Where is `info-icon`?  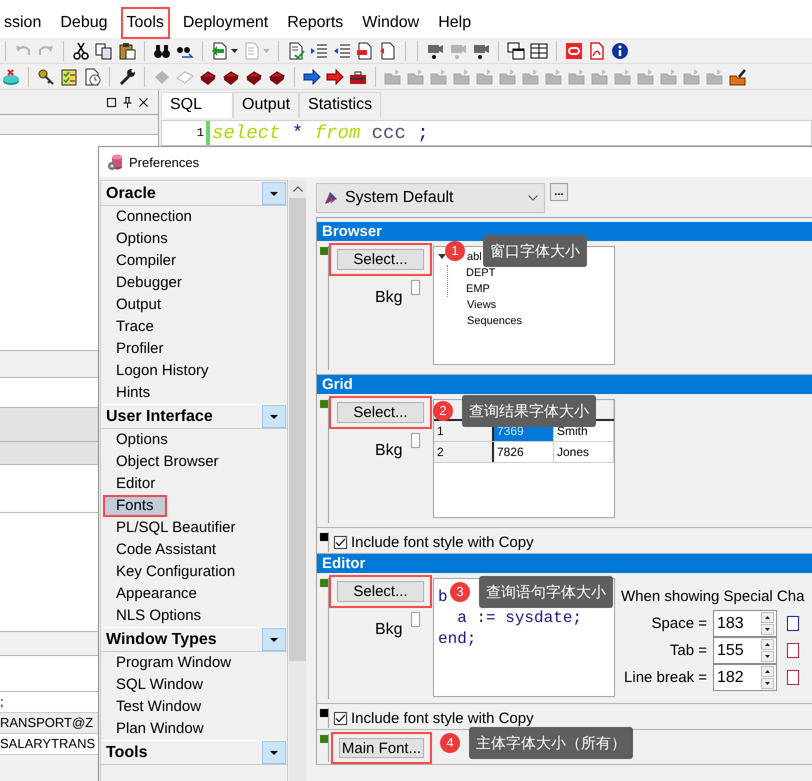
info-icon is located at coordinates (620, 51).